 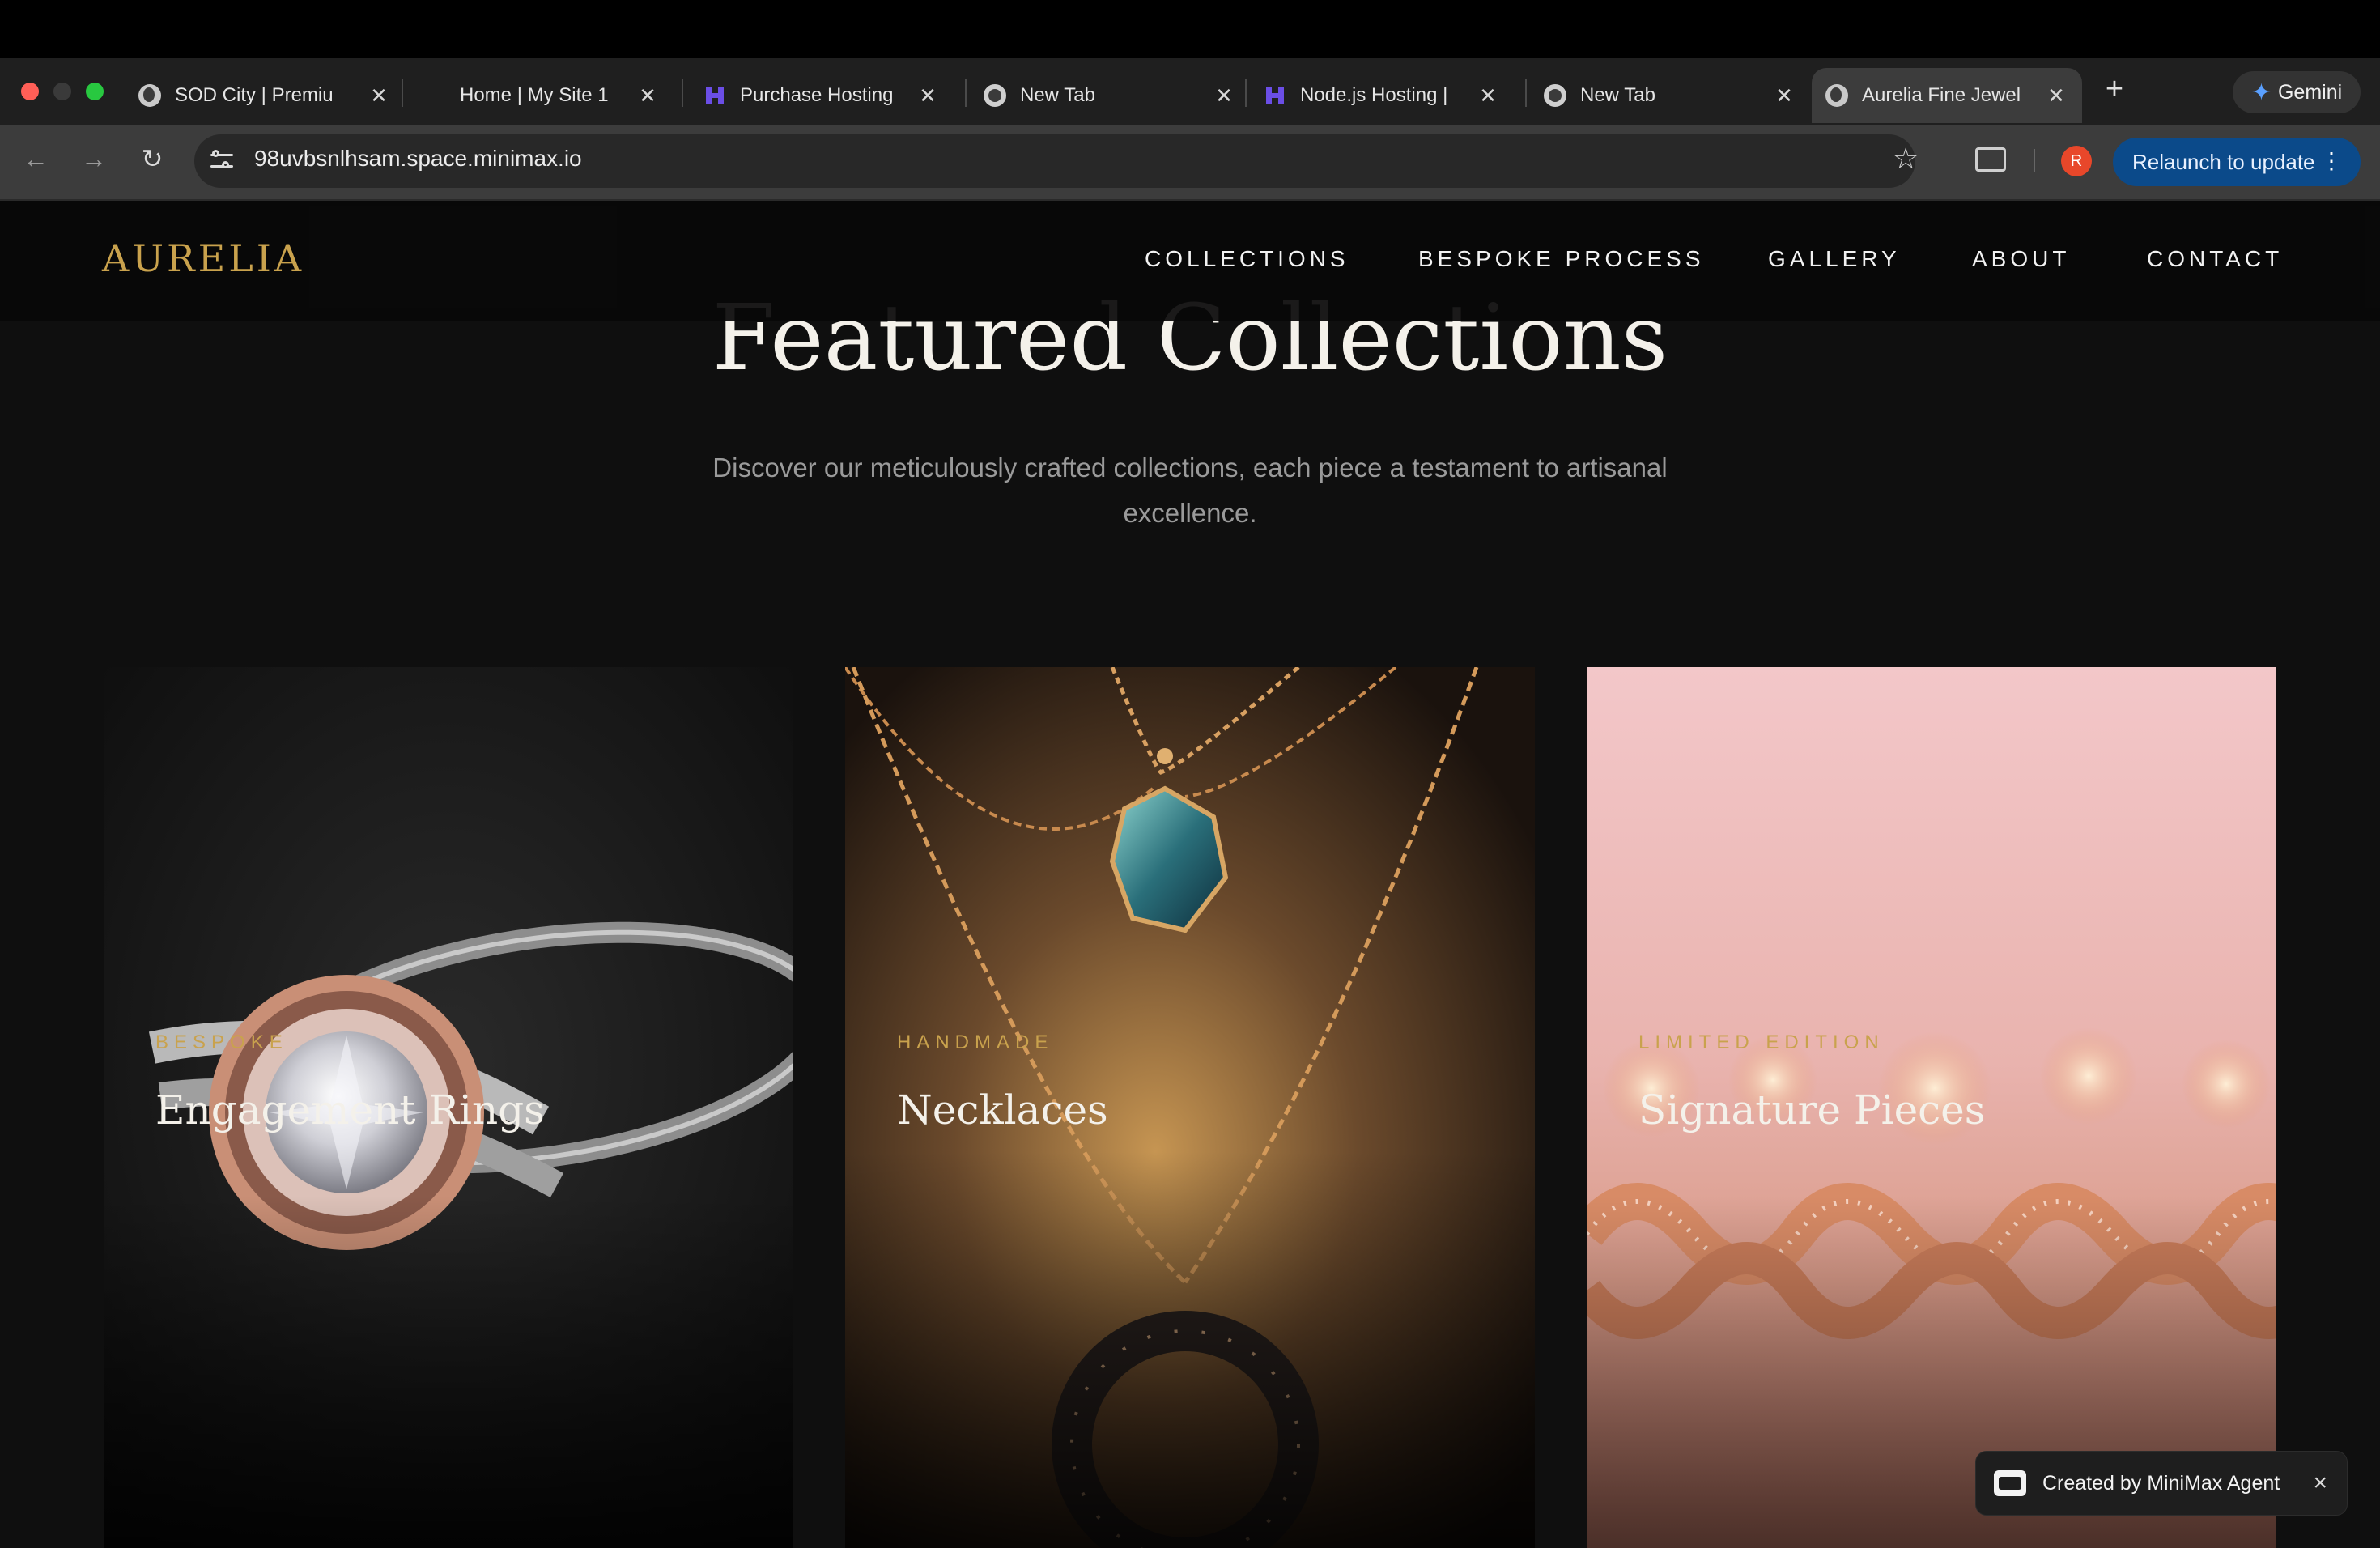 I want to click on browser-tab: Purchase Hosting ✕, so click(x=828, y=96).